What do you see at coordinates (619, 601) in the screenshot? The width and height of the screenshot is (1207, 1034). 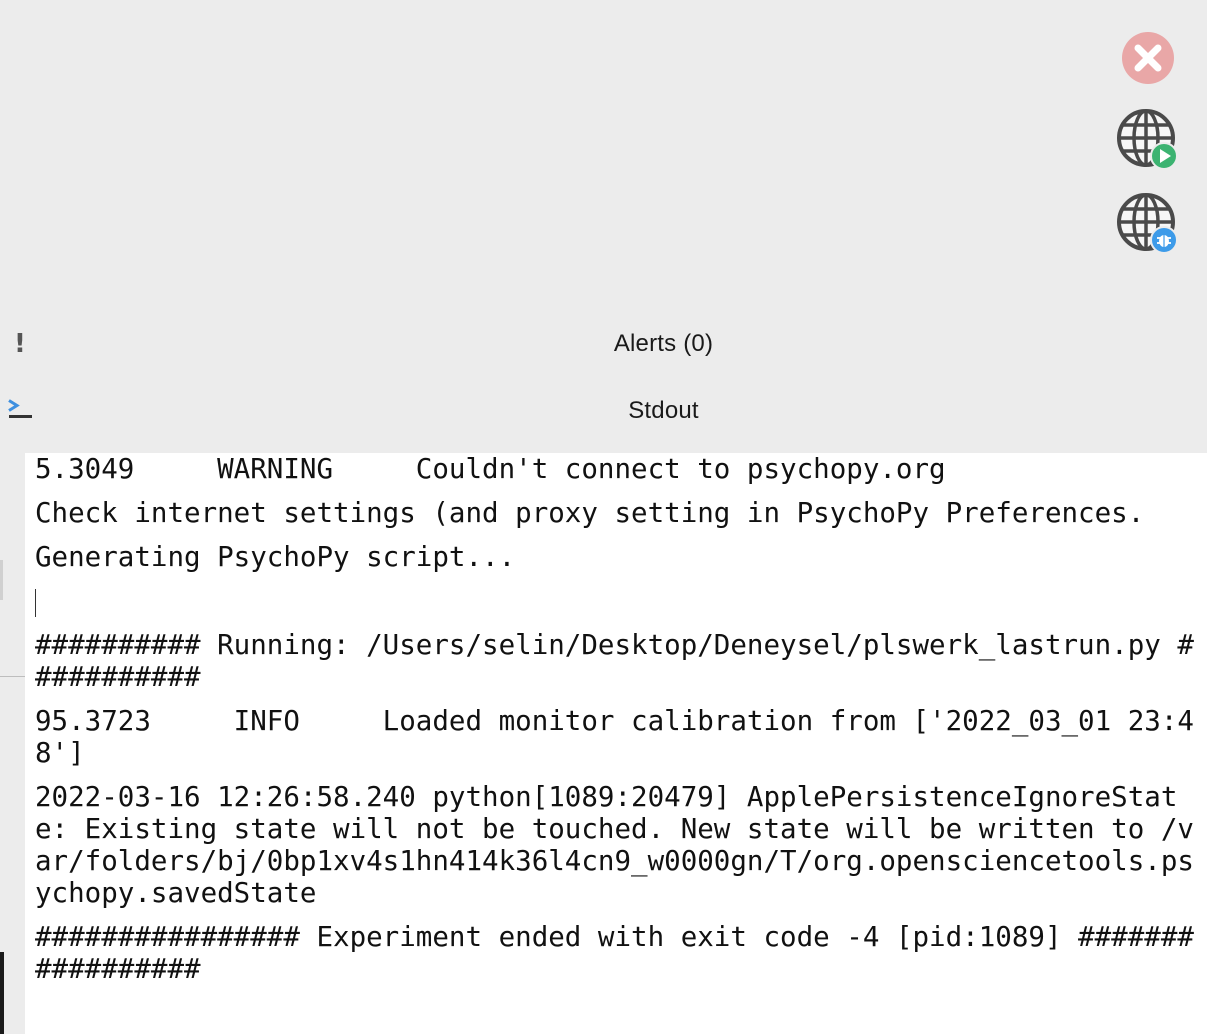 I see `text-cursor-line` at bounding box center [619, 601].